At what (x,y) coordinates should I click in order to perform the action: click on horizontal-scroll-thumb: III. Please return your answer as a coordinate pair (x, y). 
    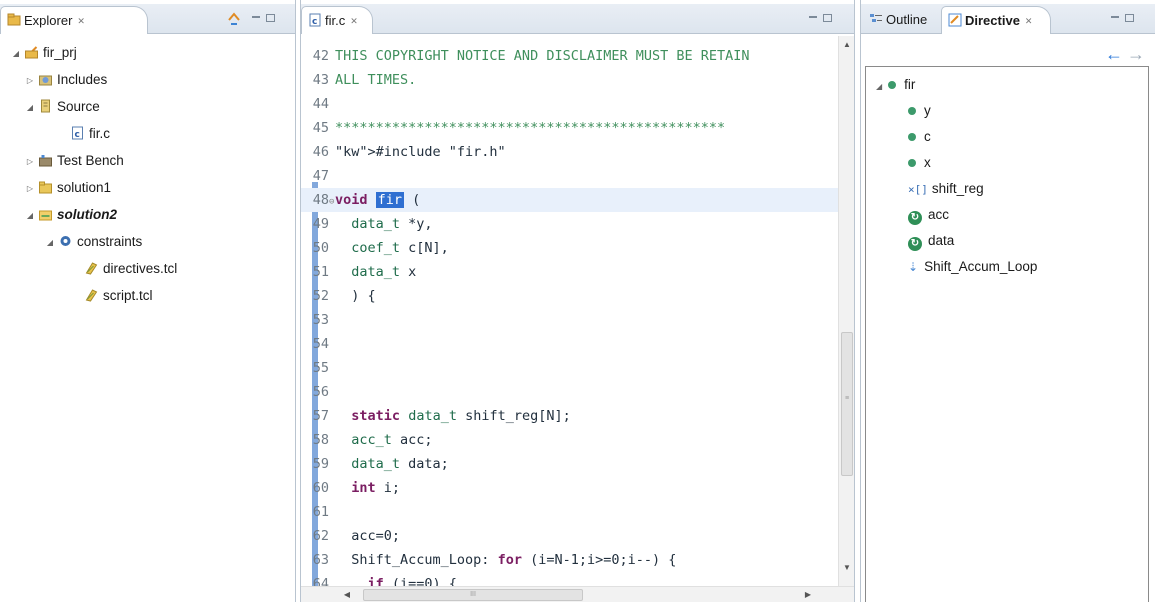
    Looking at the image, I should click on (473, 595).